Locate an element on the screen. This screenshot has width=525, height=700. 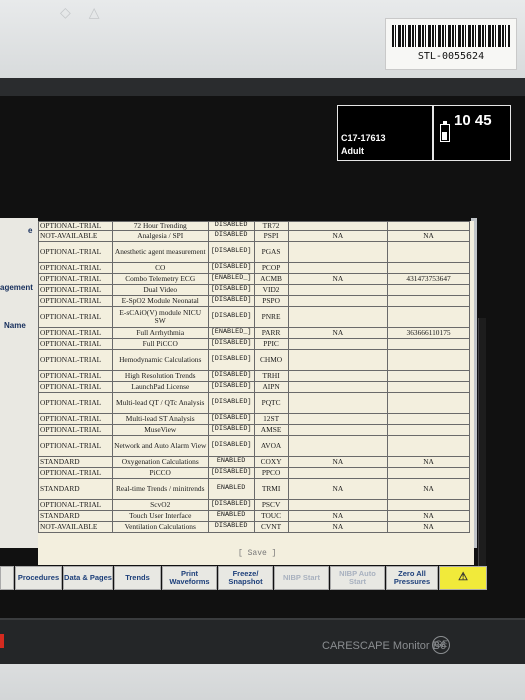
monitor-top-bezel: ◇△ STL-0055624 is located at coordinates (262, 39).